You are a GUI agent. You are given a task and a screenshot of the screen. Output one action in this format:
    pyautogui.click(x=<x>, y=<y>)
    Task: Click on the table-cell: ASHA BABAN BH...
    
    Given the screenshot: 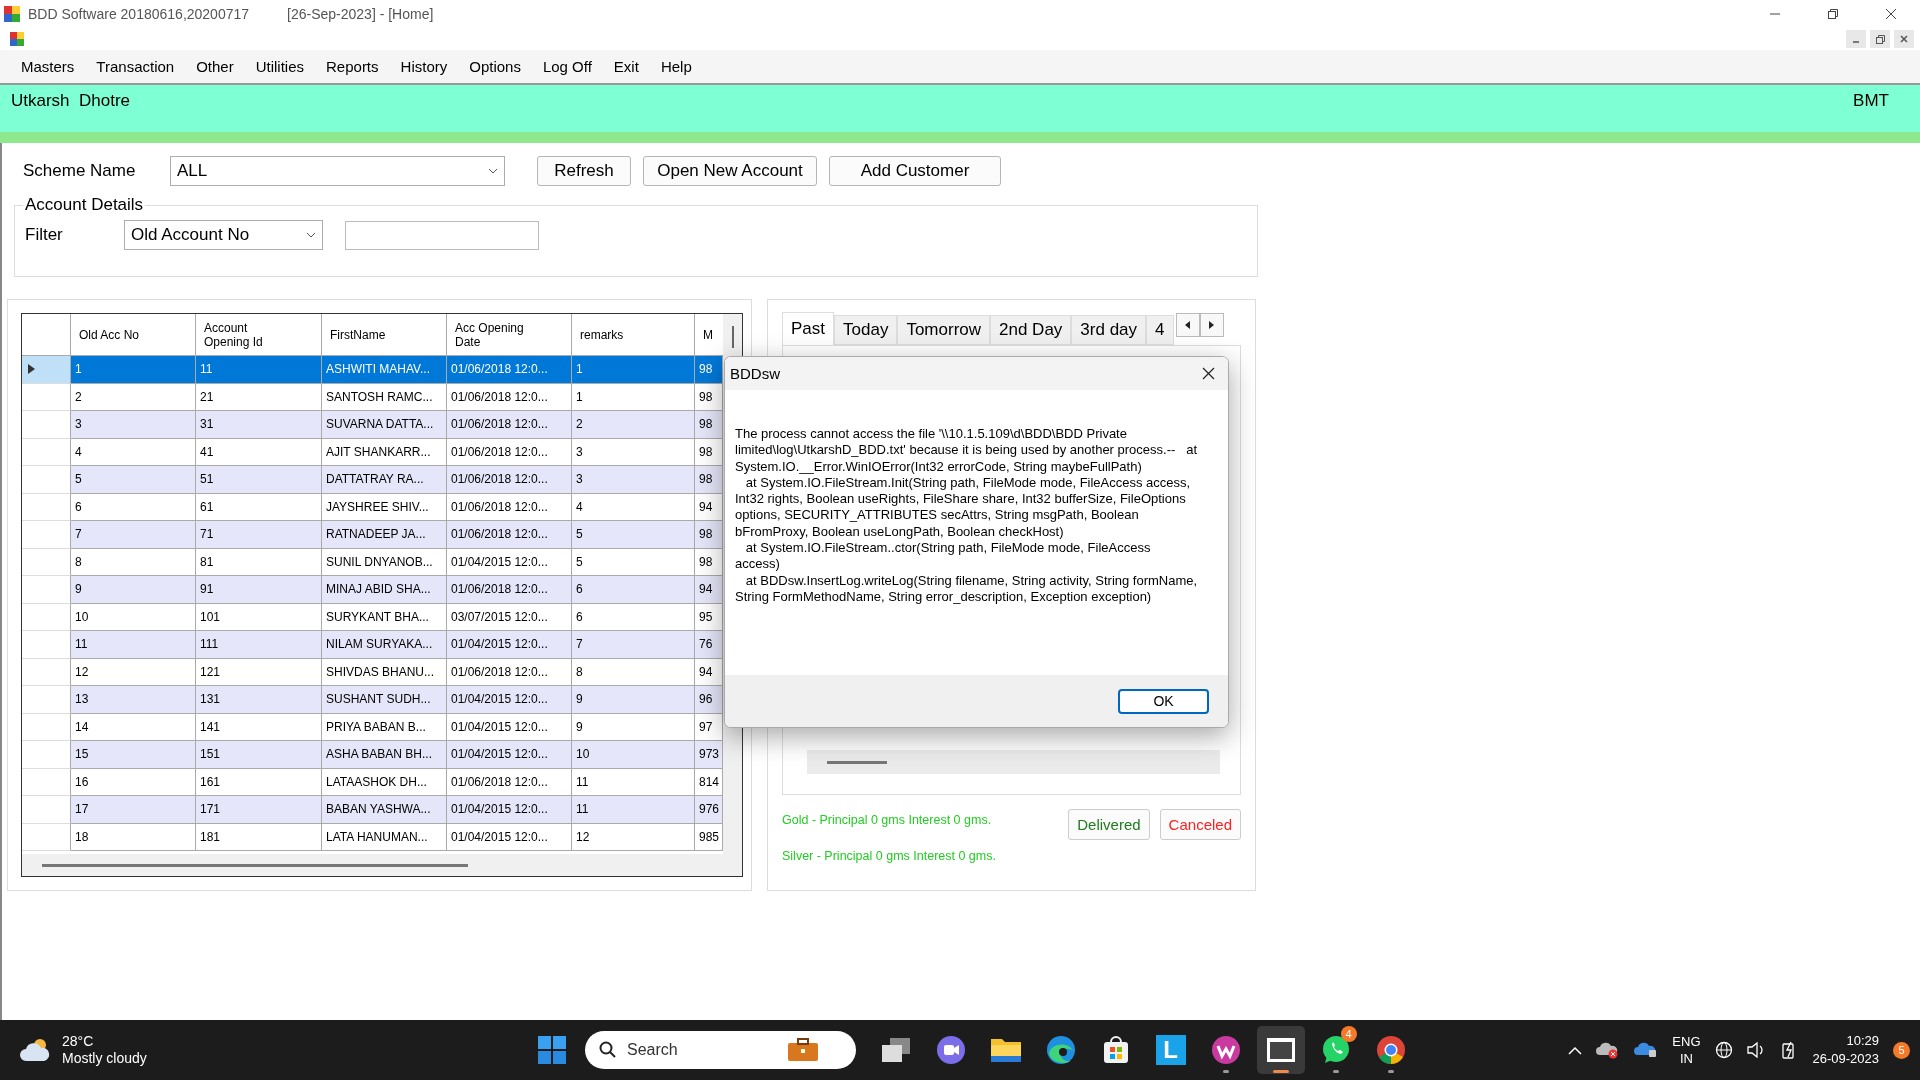 What is the action you would take?
    pyautogui.click(x=384, y=755)
    